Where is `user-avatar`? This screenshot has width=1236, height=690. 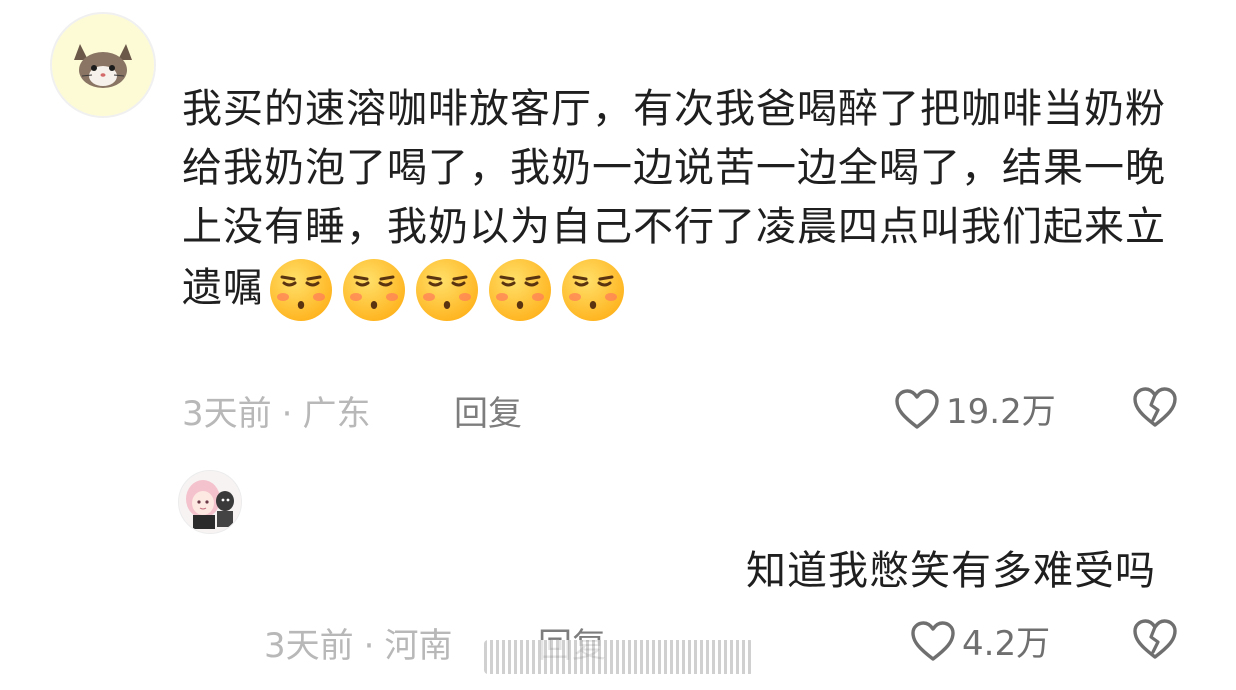
user-avatar is located at coordinates (103, 65).